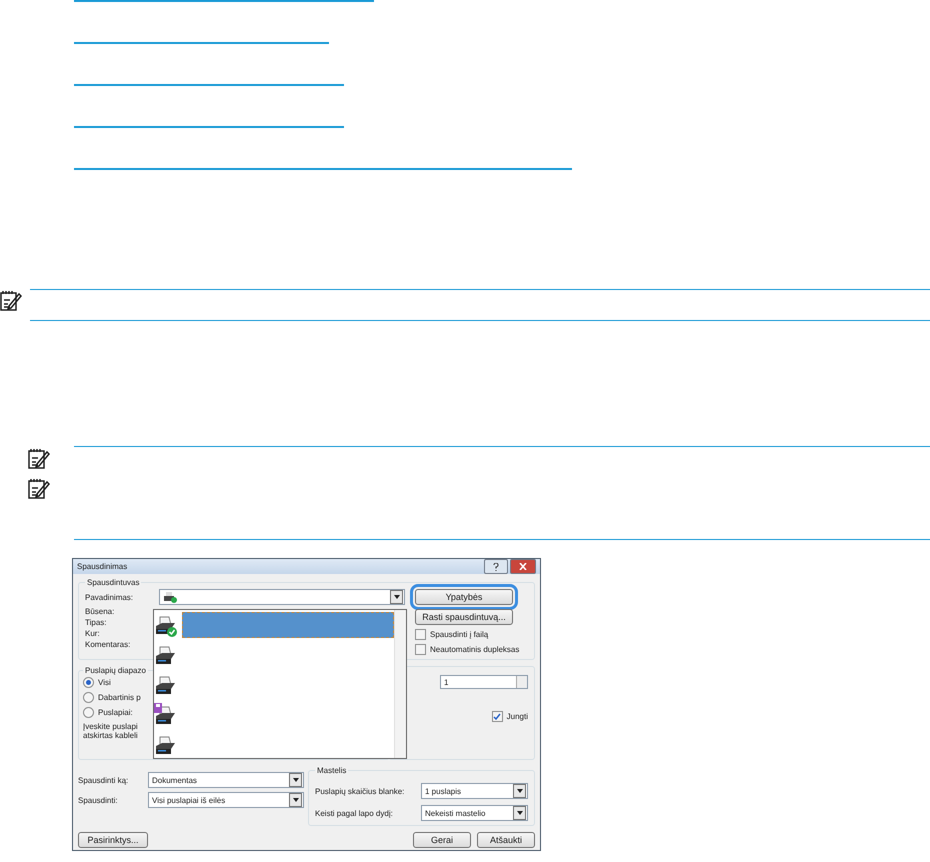 The image size is (930, 862). I want to click on group-title: Puslapių diapazo, so click(115, 670).